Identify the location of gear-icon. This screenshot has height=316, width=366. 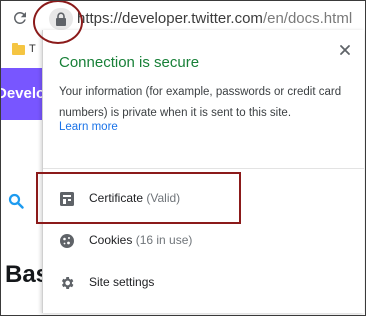
(67, 283).